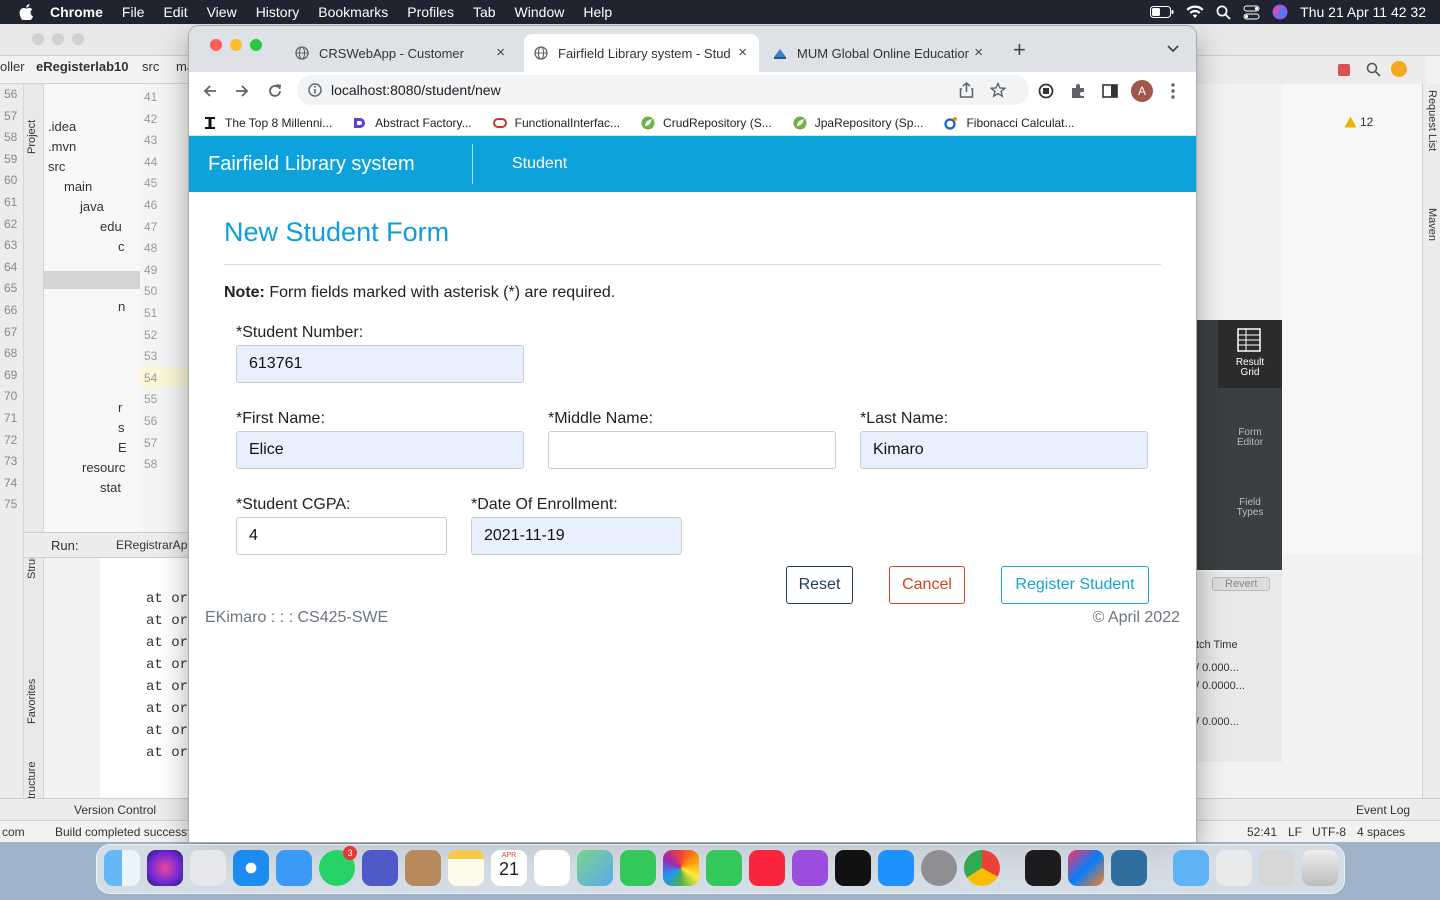  I want to click on chrome-icon, so click(982, 868).